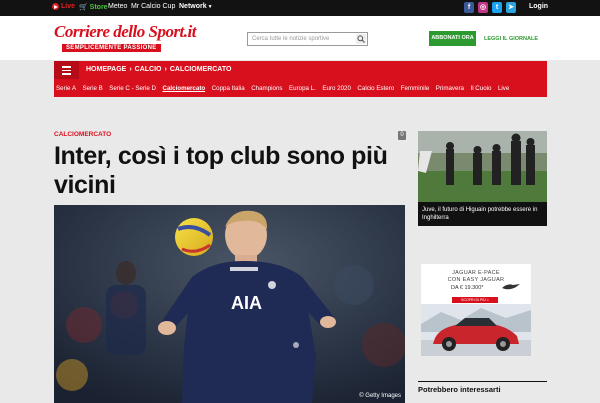 This screenshot has width=600, height=403. What do you see at coordinates (117, 6) in the screenshot?
I see `meteo-link: Meteo` at bounding box center [117, 6].